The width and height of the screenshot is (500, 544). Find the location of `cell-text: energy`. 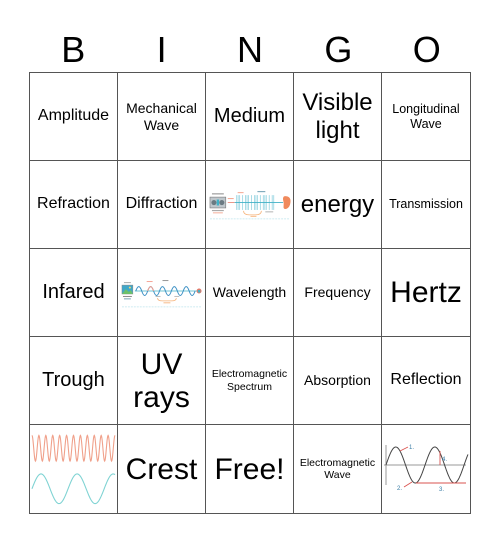

cell-text: energy is located at coordinates (337, 204).